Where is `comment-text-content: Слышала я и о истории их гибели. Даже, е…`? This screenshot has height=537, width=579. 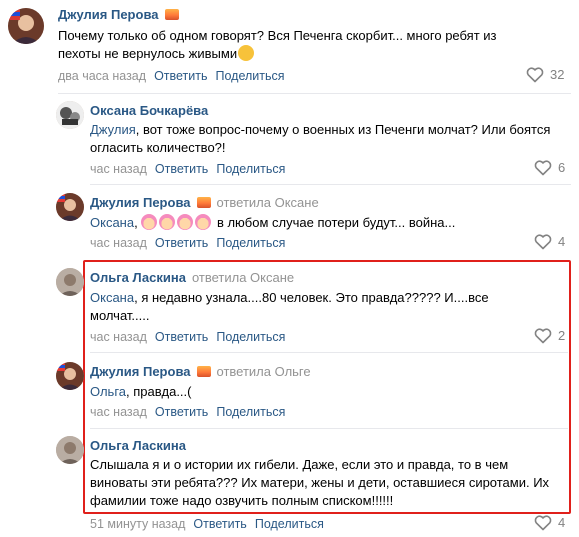 comment-text-content: Слышала я и о истории их гибели. Даже, е… is located at coordinates (320, 482).